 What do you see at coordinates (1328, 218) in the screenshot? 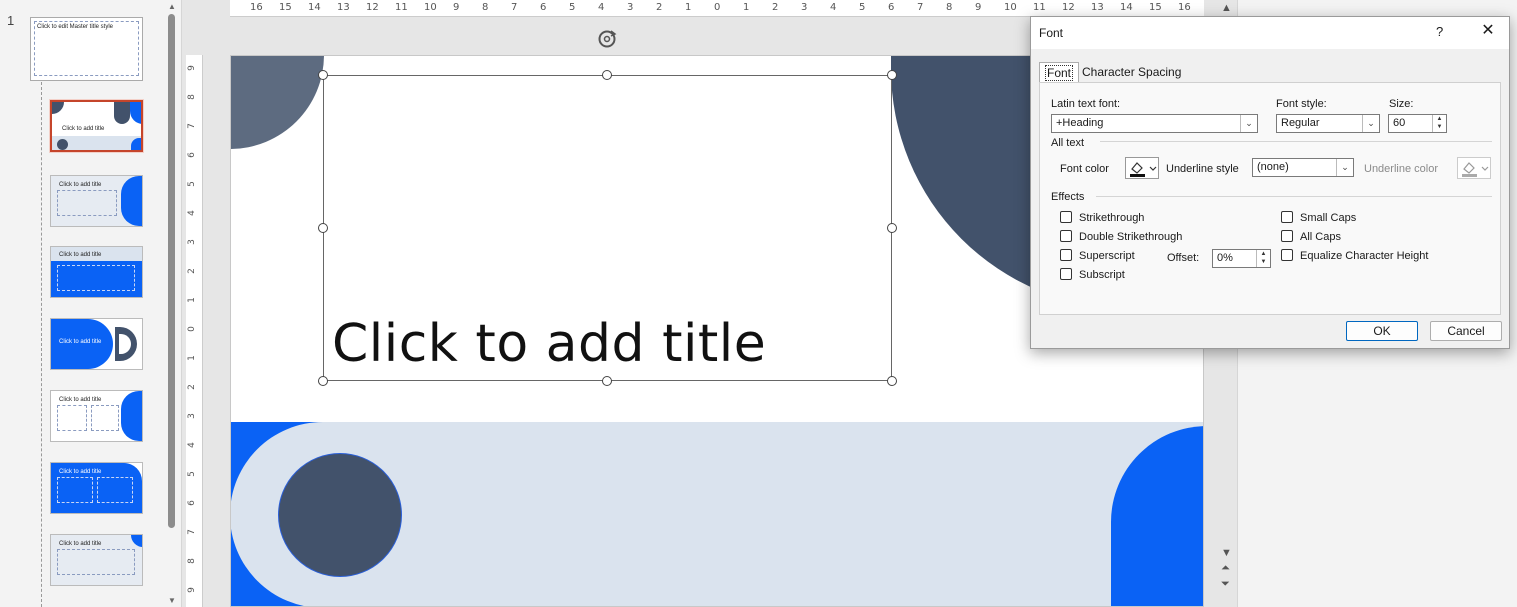
I see `small-caps-label: Small Caps` at bounding box center [1328, 218].